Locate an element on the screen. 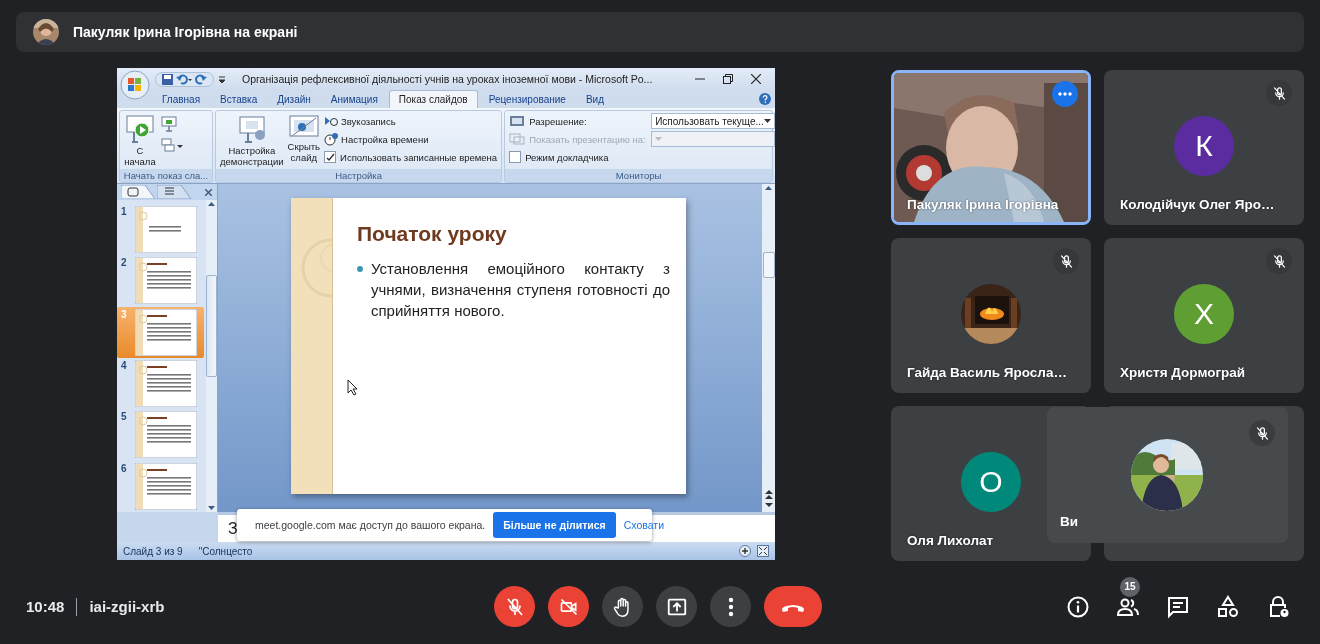  group-label: Настройка is located at coordinates (359, 175).